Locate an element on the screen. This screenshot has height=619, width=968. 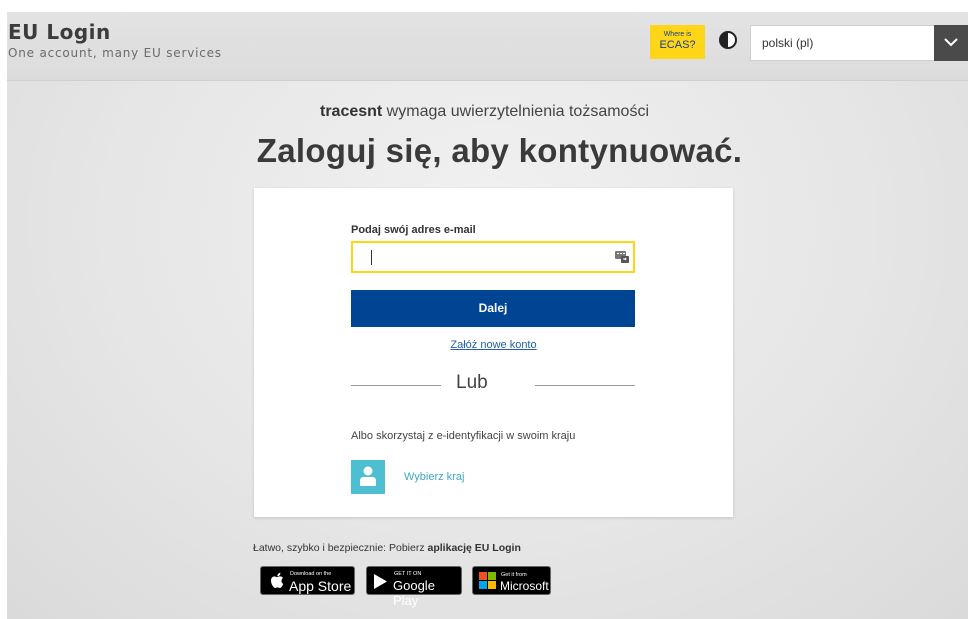
brand-title: EU Login is located at coordinates (59, 32).